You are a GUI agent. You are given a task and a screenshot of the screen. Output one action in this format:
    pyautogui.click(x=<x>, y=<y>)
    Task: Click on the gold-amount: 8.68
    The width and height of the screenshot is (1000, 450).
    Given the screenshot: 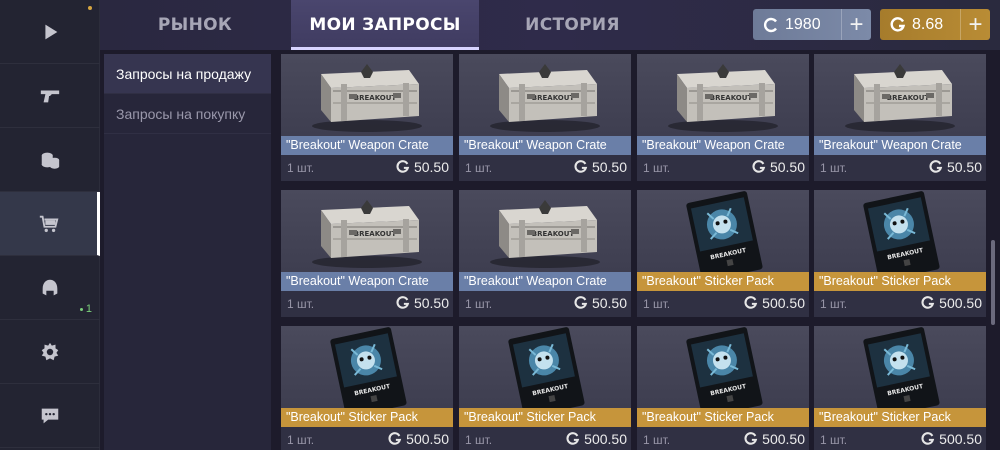 What is the action you would take?
    pyautogui.click(x=928, y=24)
    